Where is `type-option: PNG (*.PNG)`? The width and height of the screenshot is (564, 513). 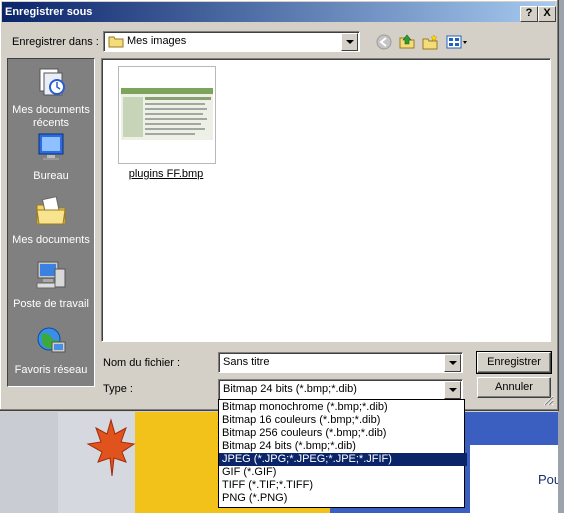
type-option: PNG (*.PNG) is located at coordinates (343, 498).